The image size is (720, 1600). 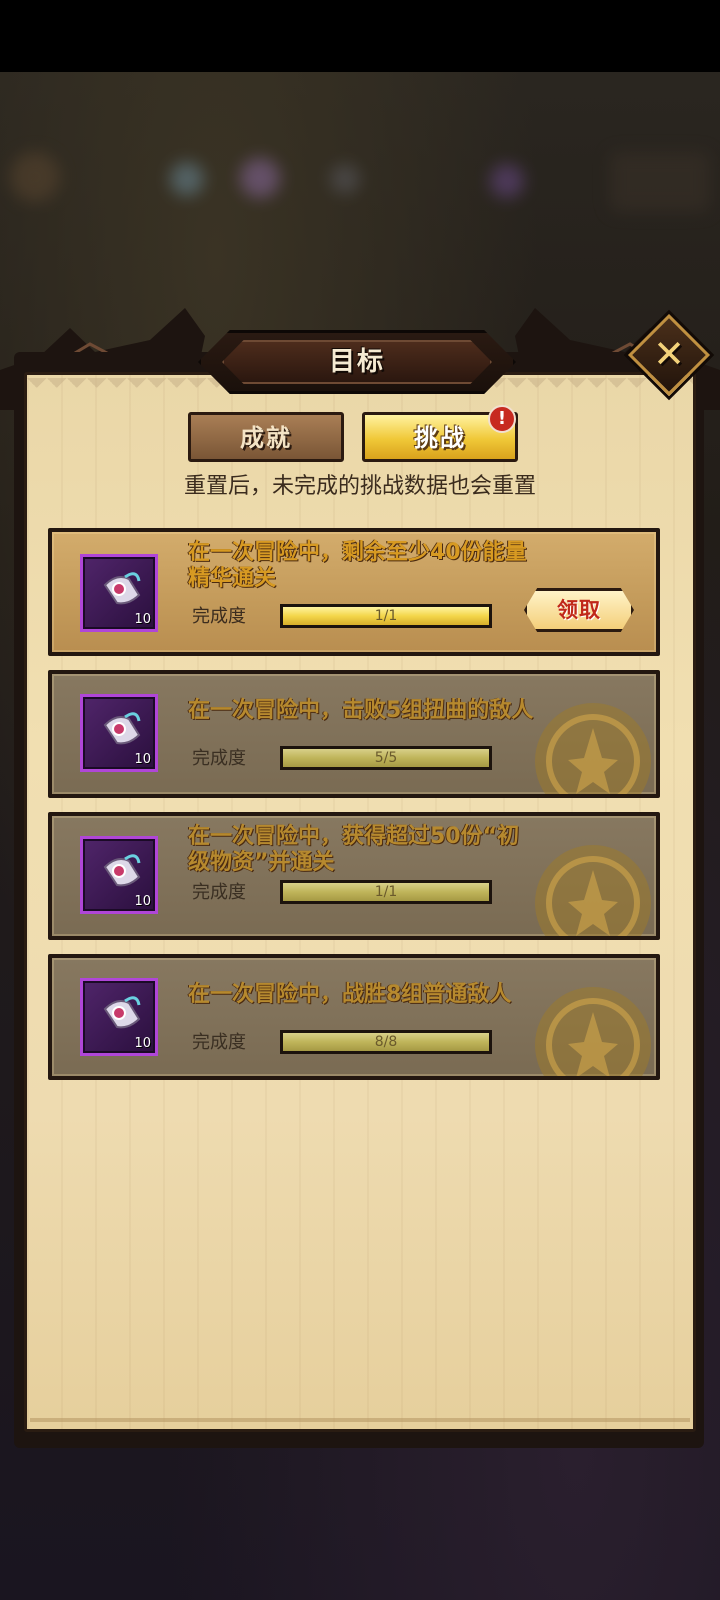 What do you see at coordinates (261, 862) in the screenshot?
I see `challenge-title-line: 级物资”并通关` at bounding box center [261, 862].